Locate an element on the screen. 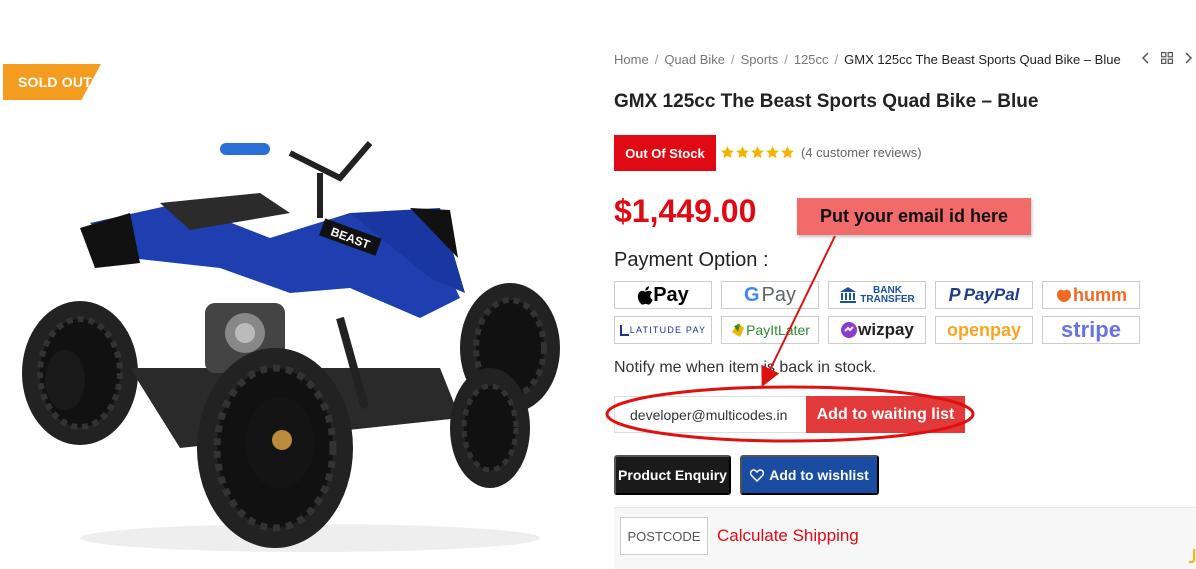 The image size is (1196, 569). latitude-pay-logo: LATITUDE PAY is located at coordinates (663, 330).